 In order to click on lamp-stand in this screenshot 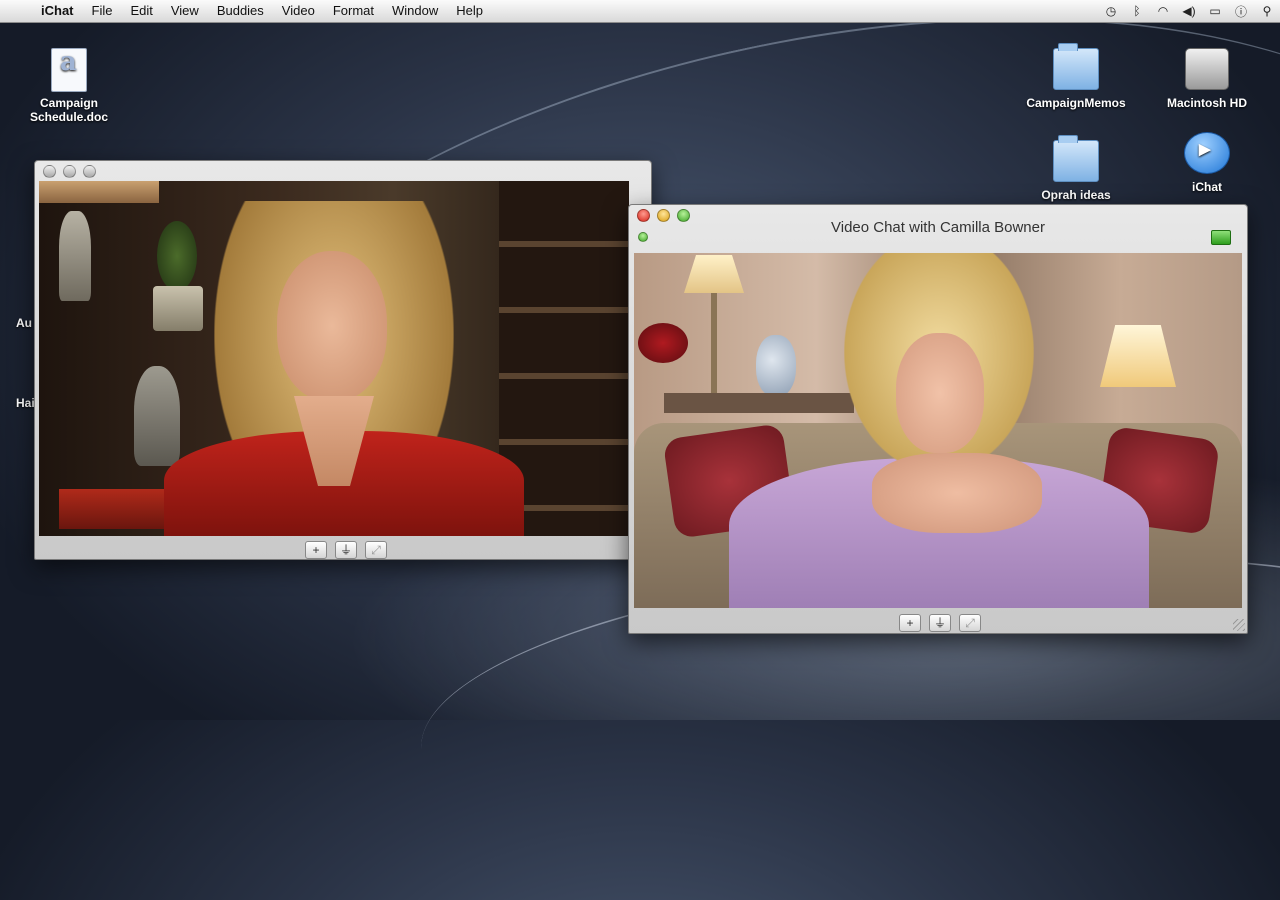, I will do `click(714, 343)`.